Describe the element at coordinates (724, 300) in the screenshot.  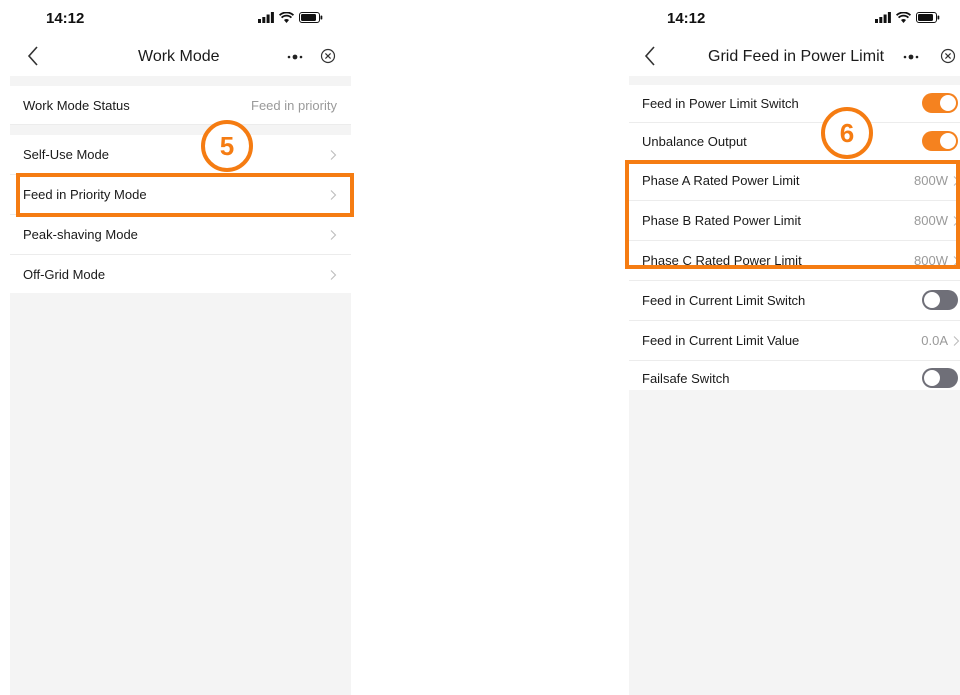
I see `row-label: Feed in Current Limit Switch` at that location.